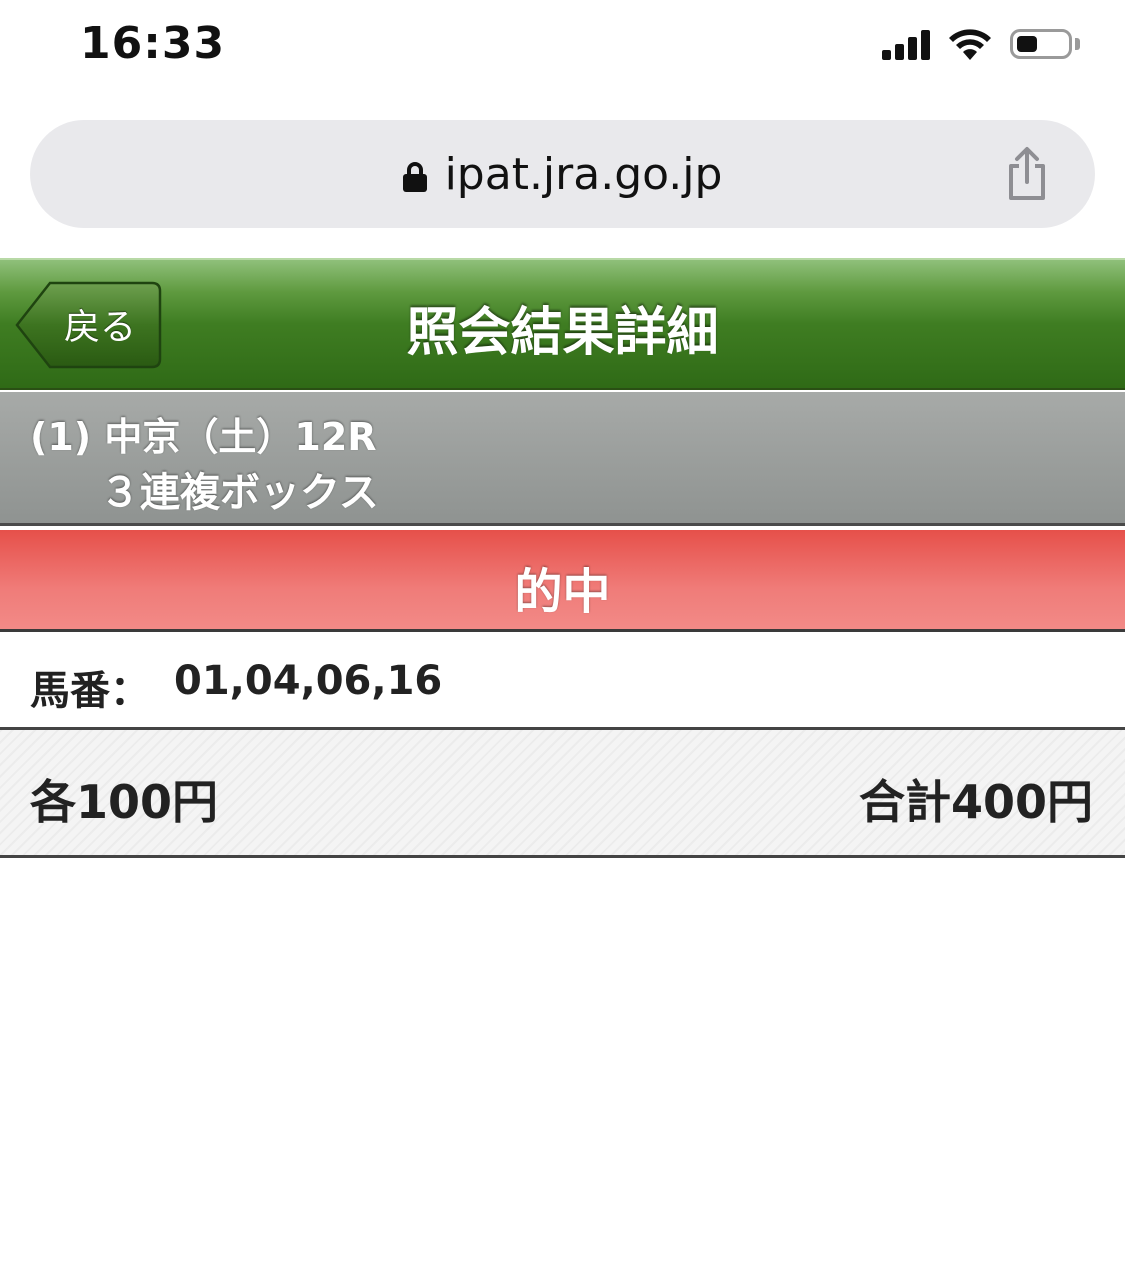  Describe the element at coordinates (562, 592) in the screenshot. I see `result-status: 的中` at that location.